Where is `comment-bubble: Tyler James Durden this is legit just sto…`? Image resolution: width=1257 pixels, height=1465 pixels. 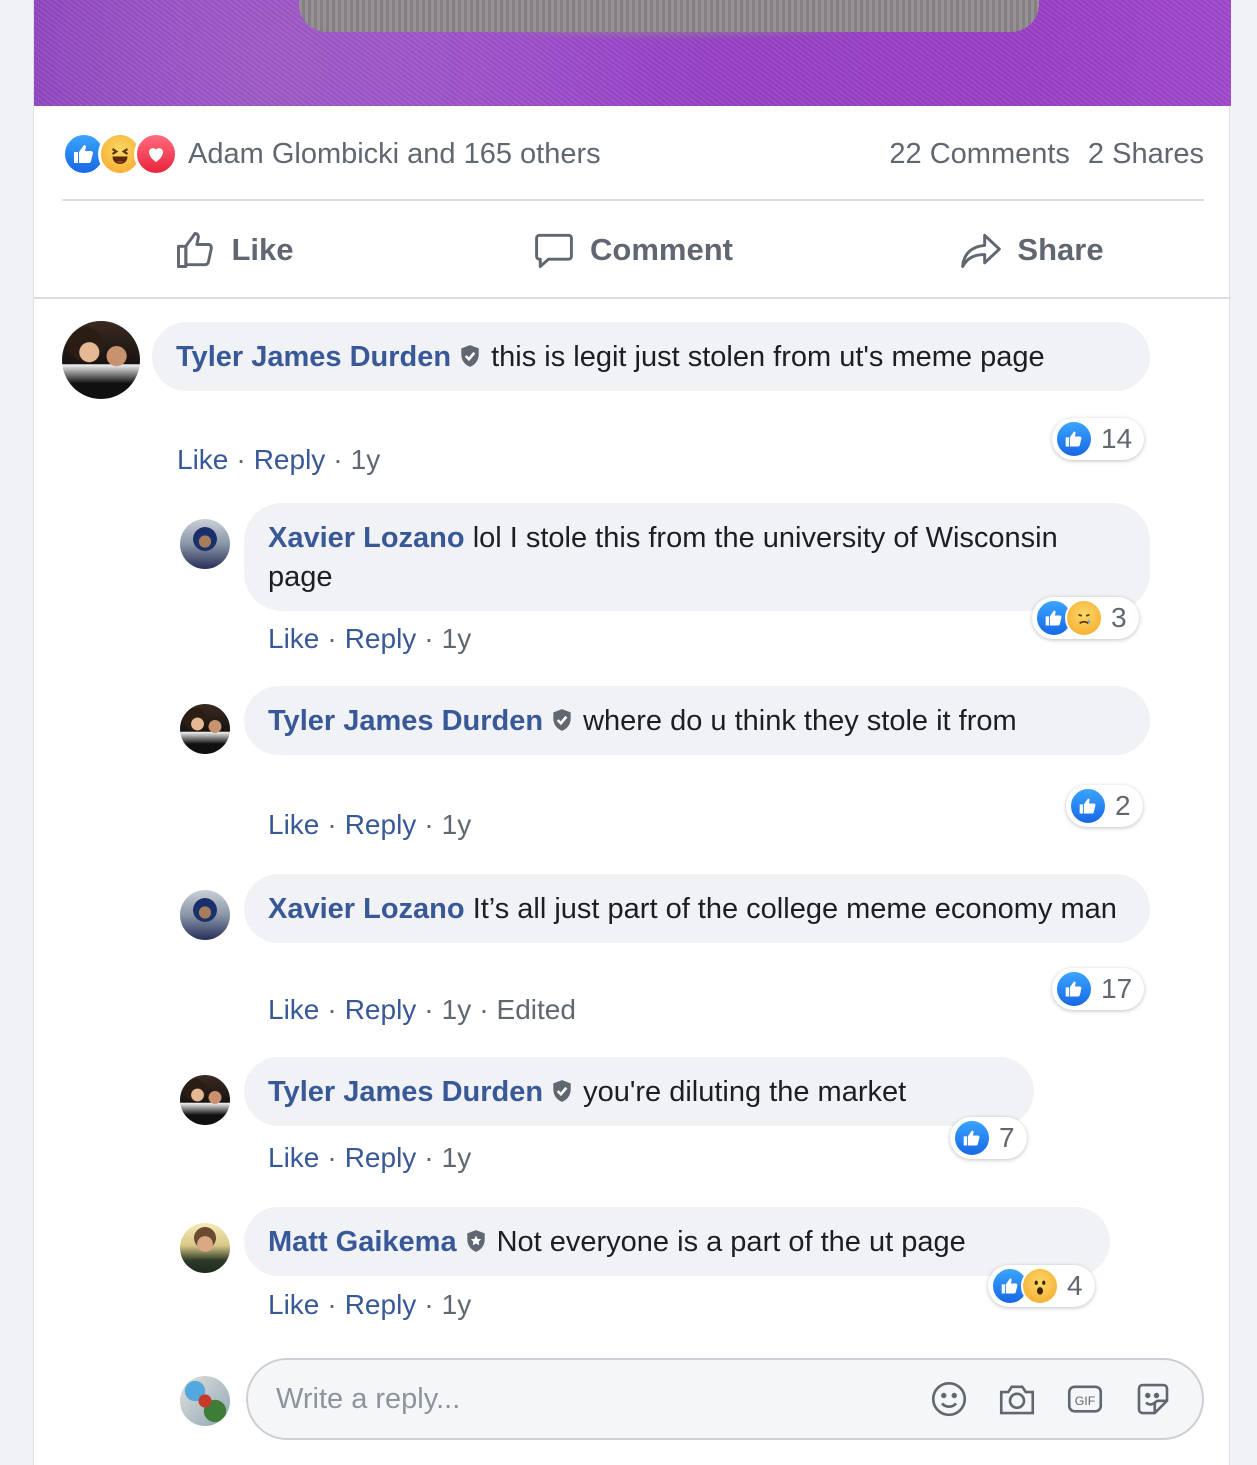 comment-bubble: Tyler James Durden this is legit just sto… is located at coordinates (651, 356).